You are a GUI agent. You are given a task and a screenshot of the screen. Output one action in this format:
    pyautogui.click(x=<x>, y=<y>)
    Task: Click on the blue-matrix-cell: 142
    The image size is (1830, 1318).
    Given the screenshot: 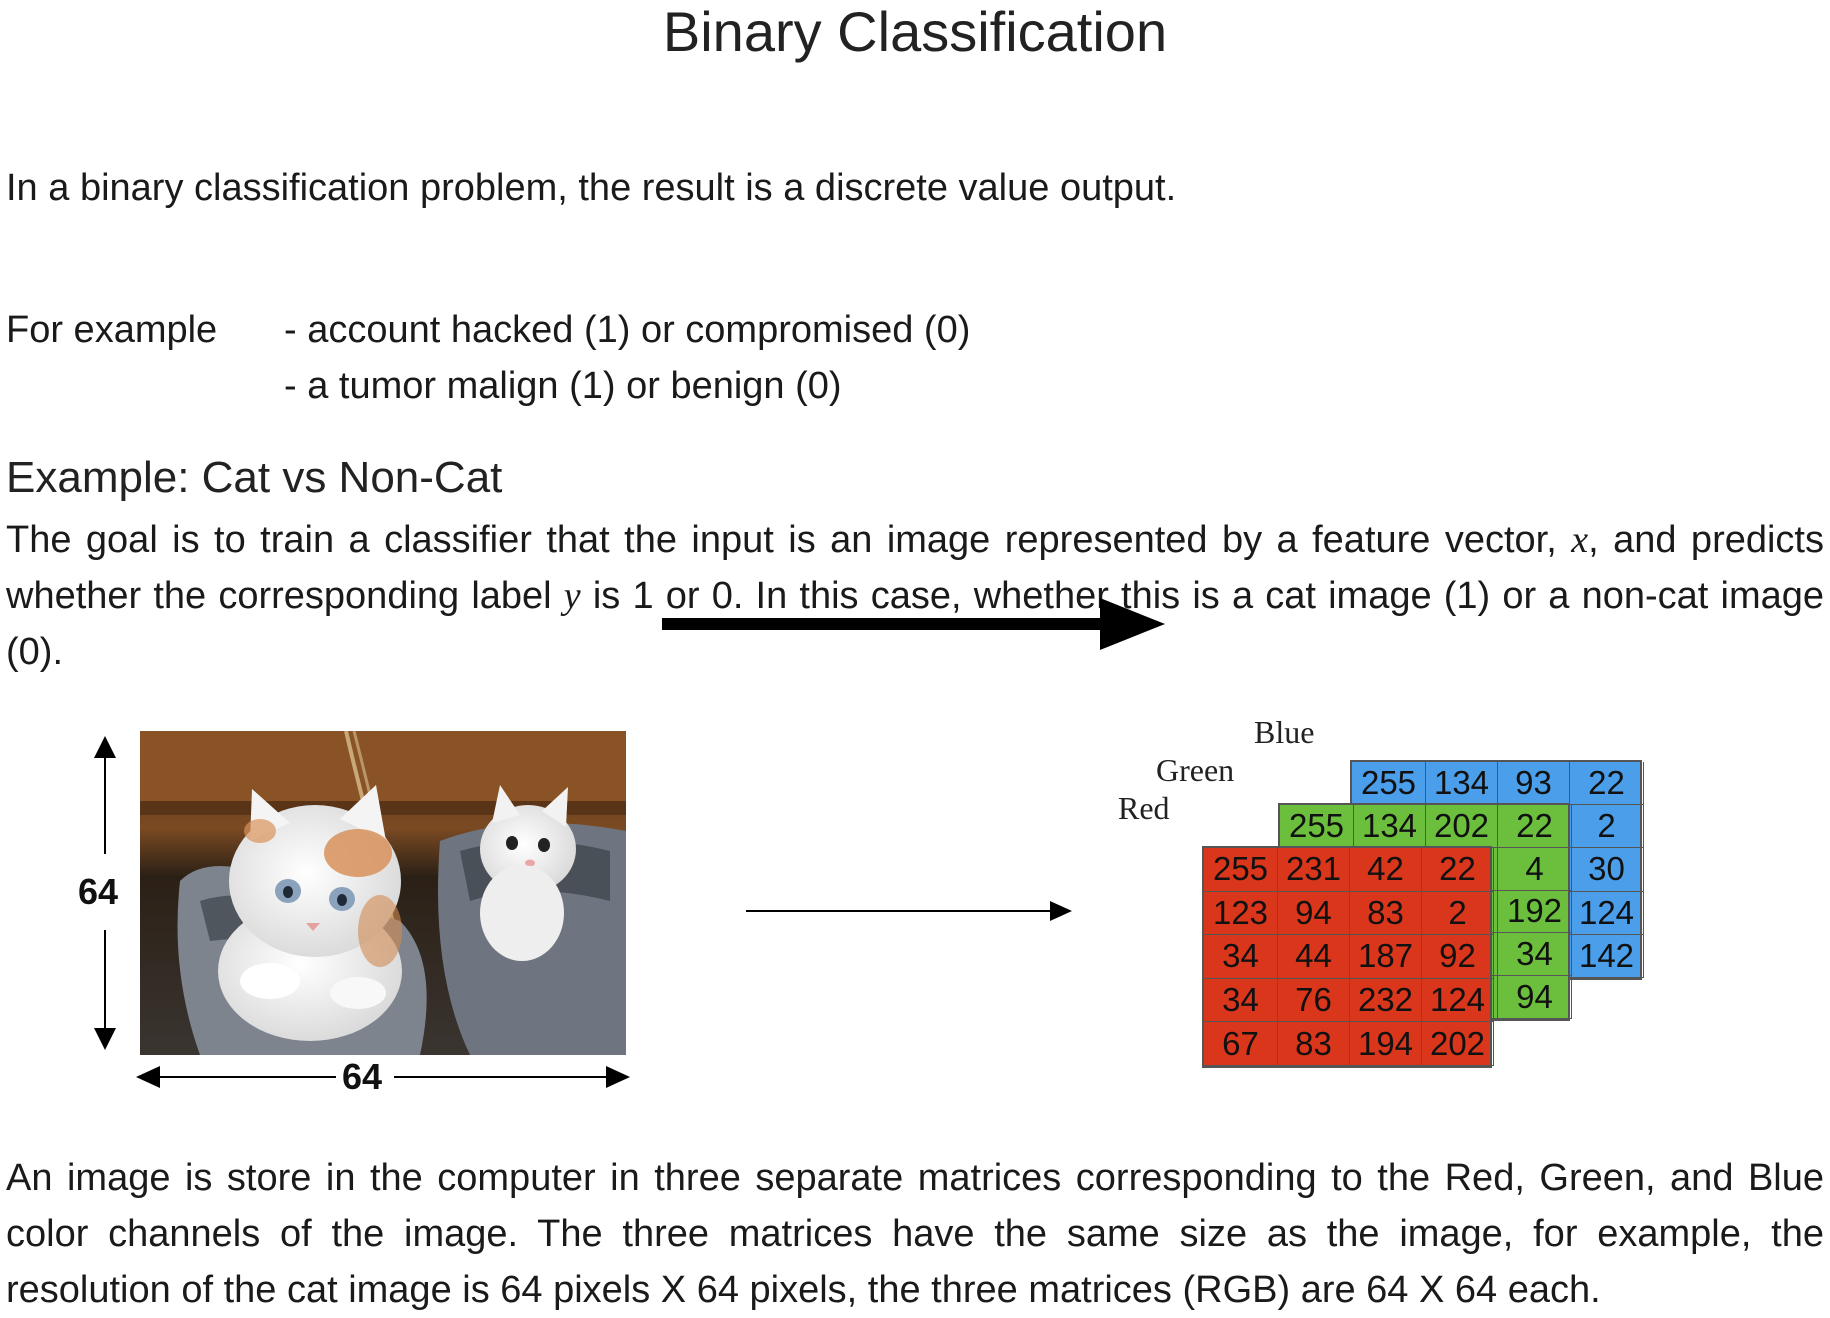 What is the action you would take?
    pyautogui.click(x=1607, y=956)
    